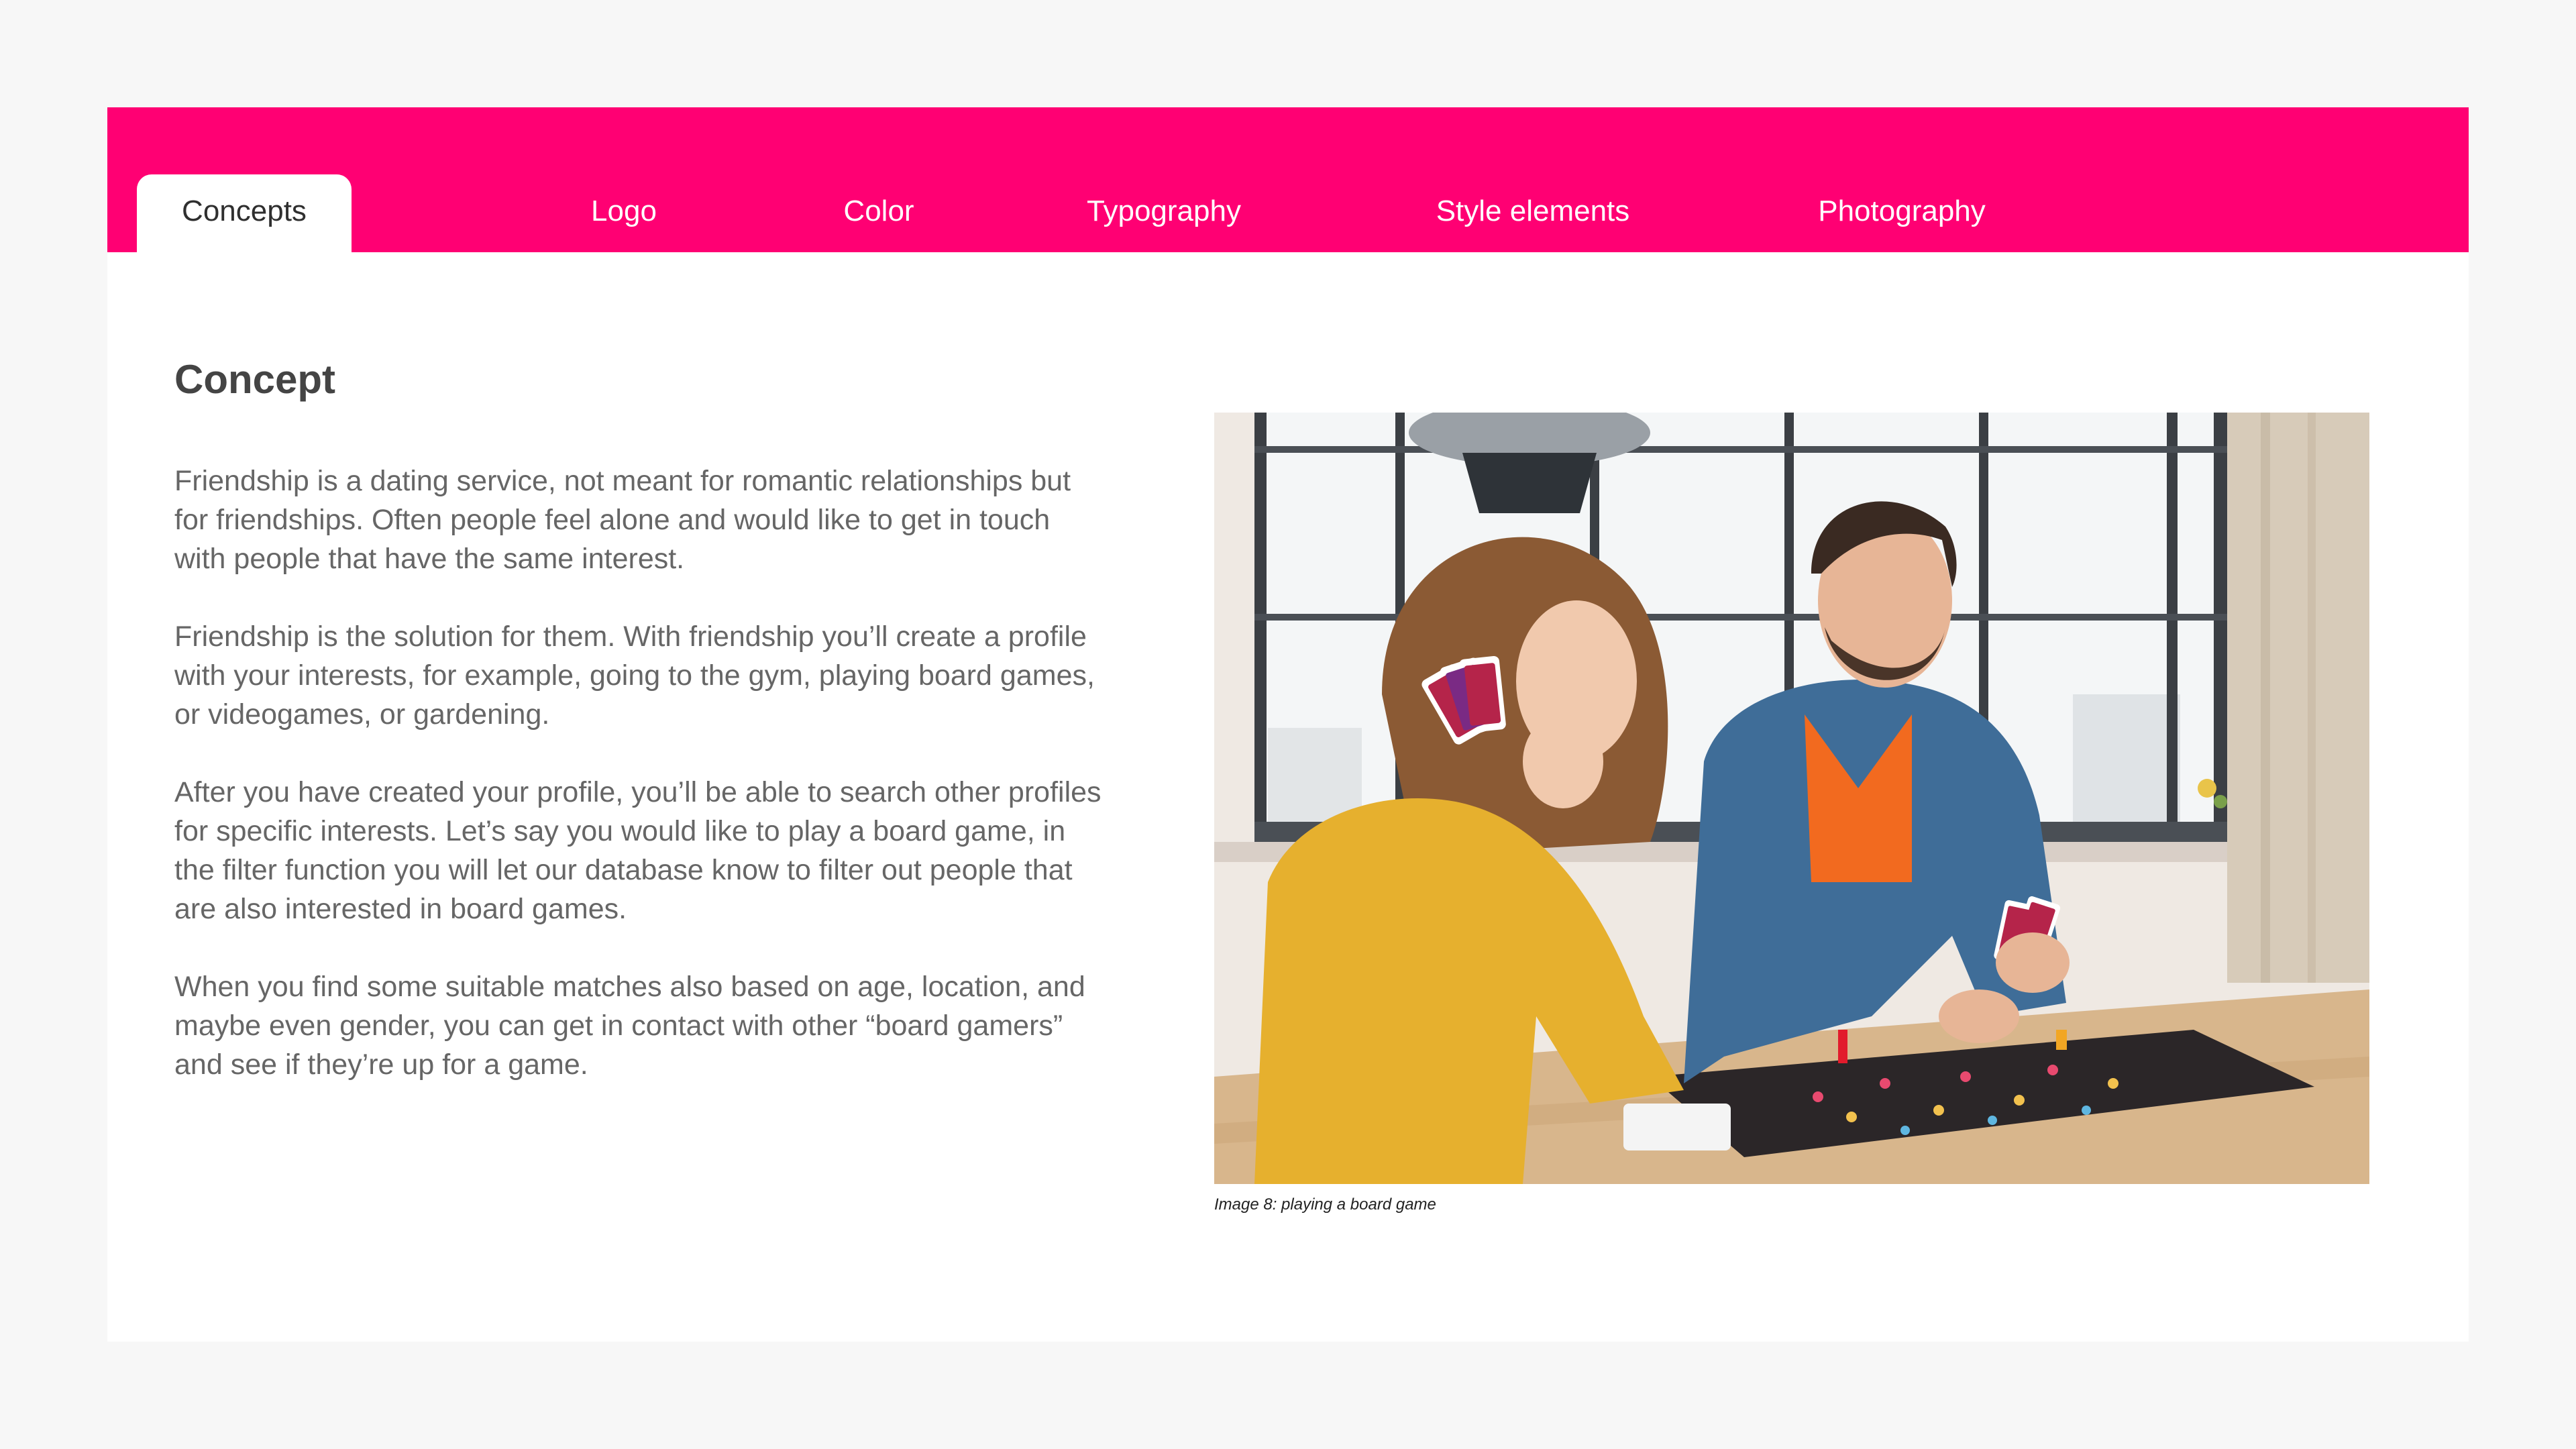  Describe the element at coordinates (624, 213) in the screenshot. I see `tab-logo: Logo` at that location.